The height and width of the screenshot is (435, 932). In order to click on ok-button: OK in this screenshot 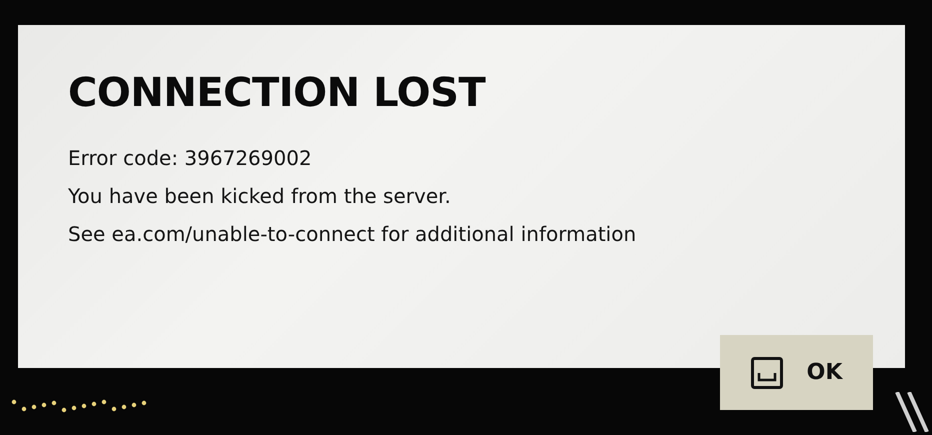, I will do `click(796, 372)`.